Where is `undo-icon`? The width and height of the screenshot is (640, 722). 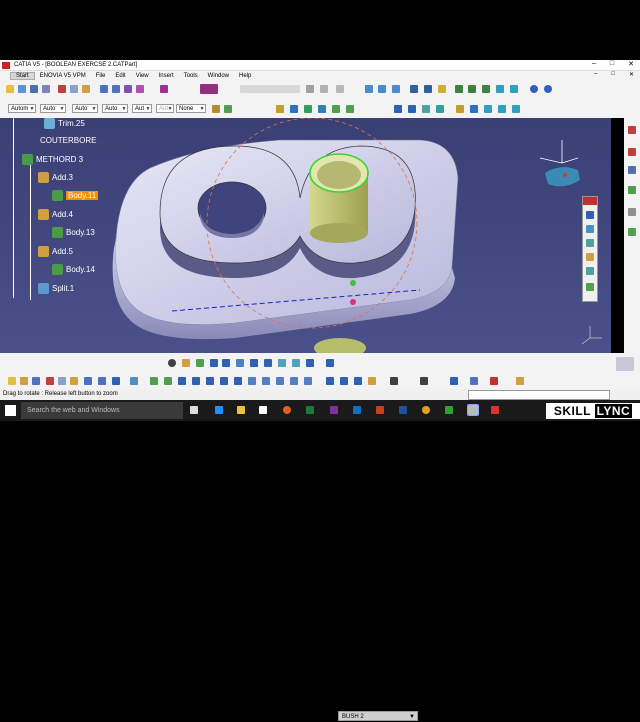
undo-icon is located at coordinates (104, 89).